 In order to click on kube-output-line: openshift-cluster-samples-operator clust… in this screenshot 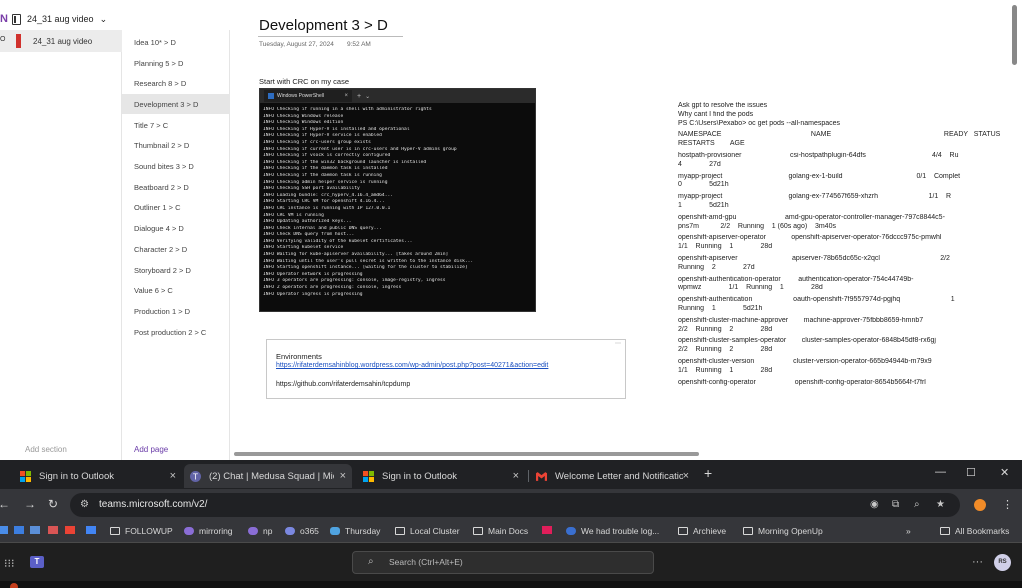, I will do `click(807, 341)`.